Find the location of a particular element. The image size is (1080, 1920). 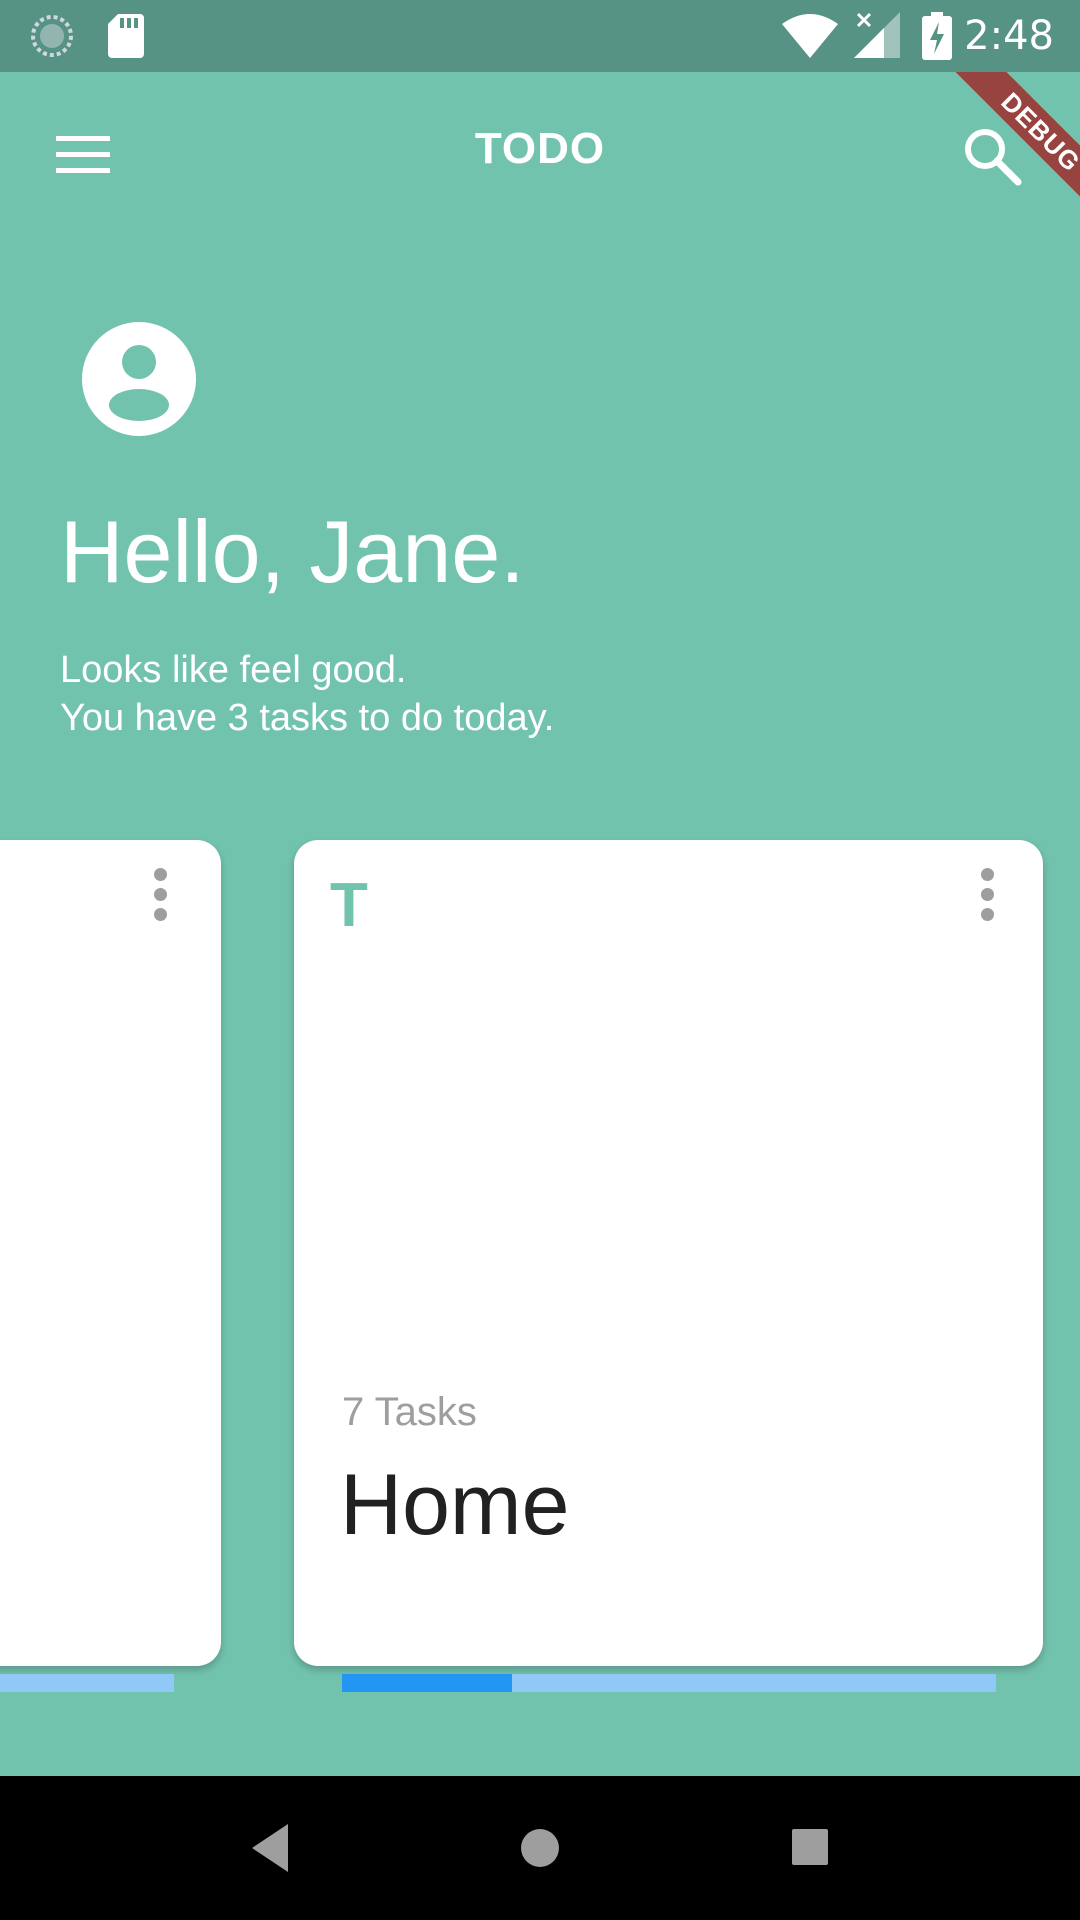

signal-icon is located at coordinates (877, 35).